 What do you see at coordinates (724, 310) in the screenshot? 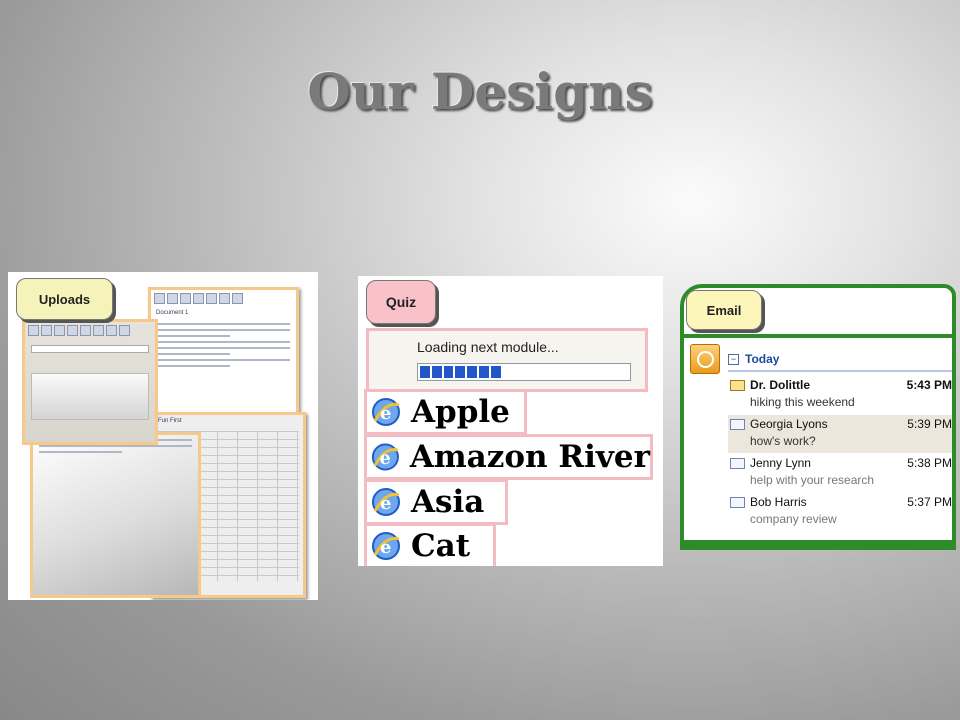
I see `email-tab: Email` at bounding box center [724, 310].